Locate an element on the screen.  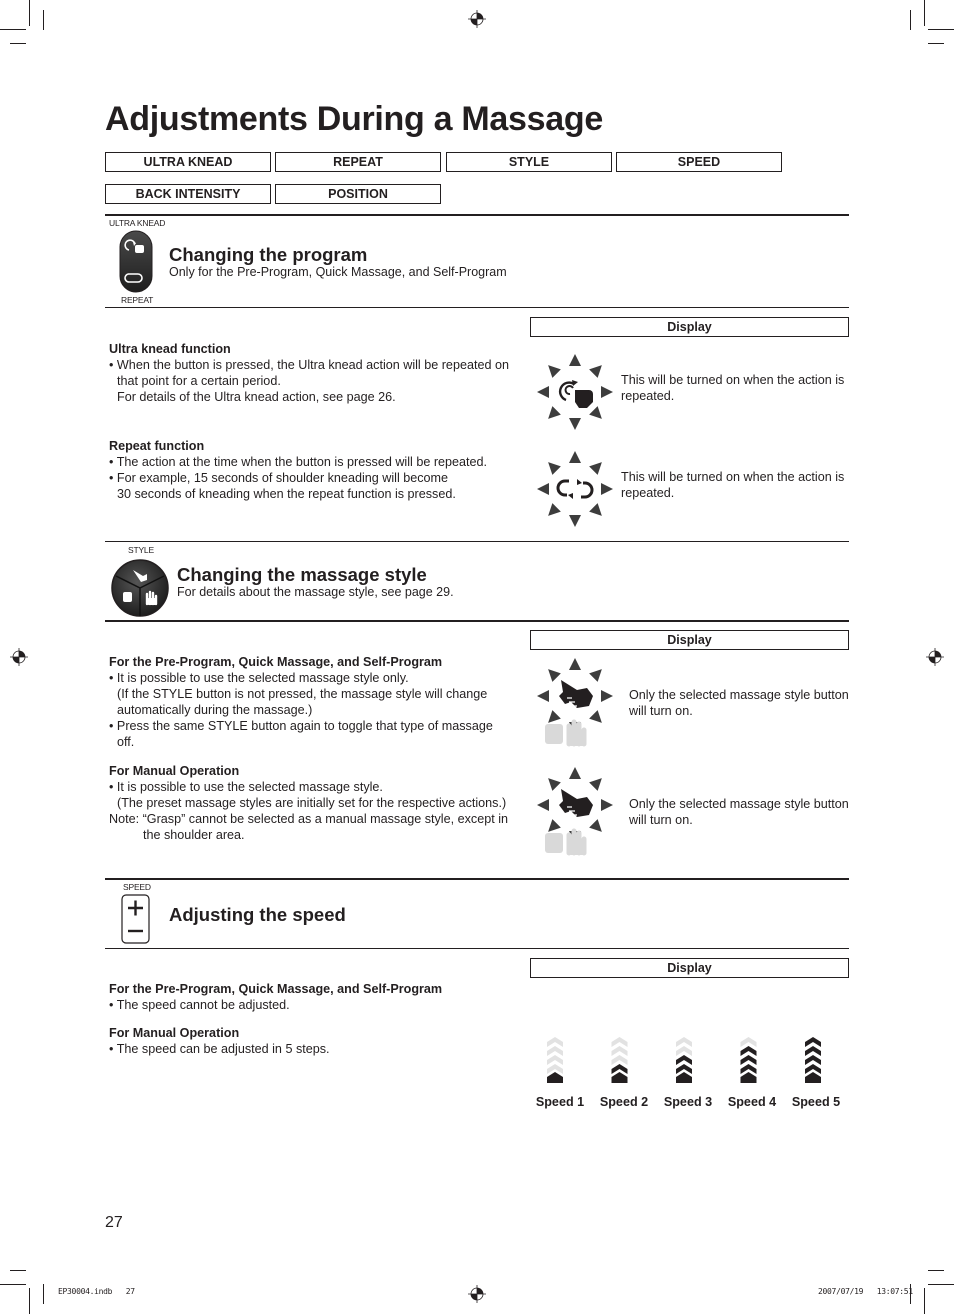
repeat-icon-label: REPEAT is located at coordinates (137, 300).